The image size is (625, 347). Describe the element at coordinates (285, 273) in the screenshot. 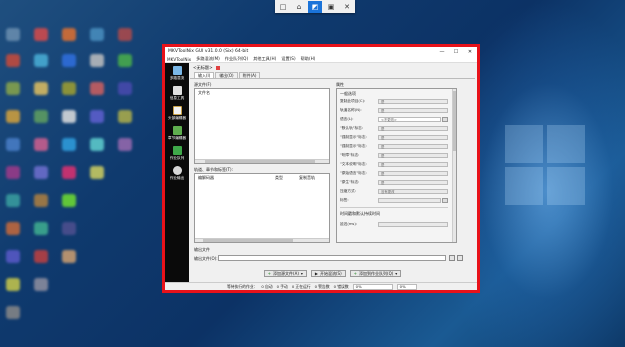

I see `add-source-files-button: + 添加源文件(A) ▾` at that location.